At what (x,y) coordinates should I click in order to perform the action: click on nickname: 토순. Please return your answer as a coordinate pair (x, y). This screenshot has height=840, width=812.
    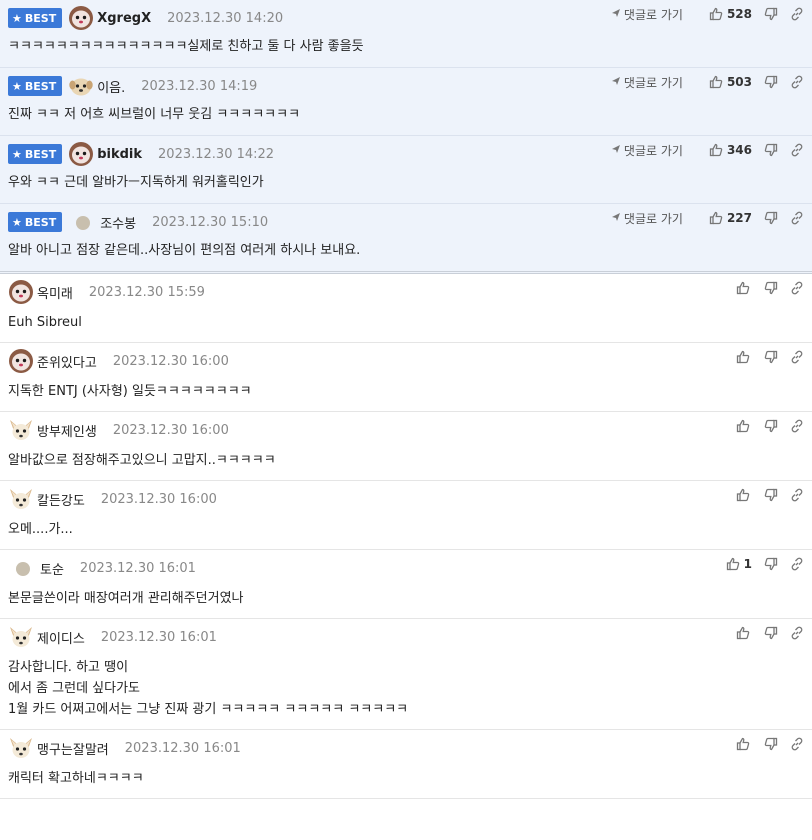
    Looking at the image, I should click on (52, 568).